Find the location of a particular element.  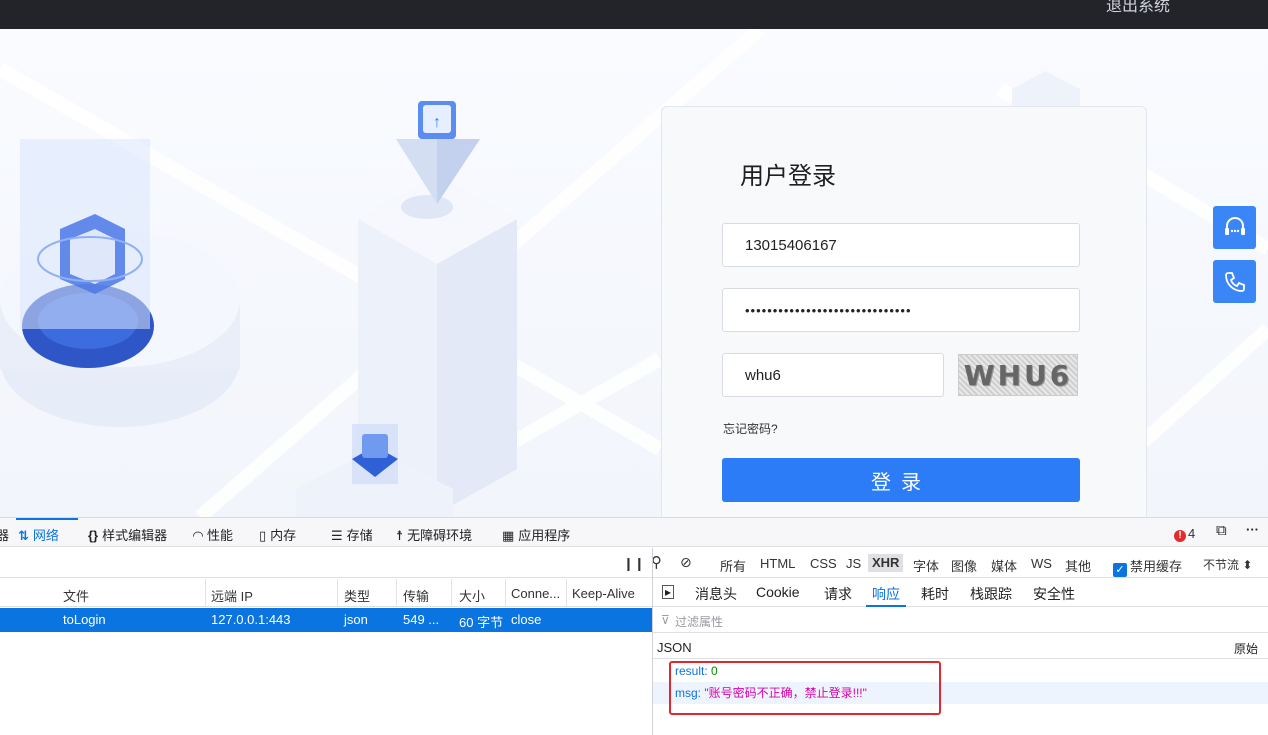

throttle-select: 不节流 ⬍ is located at coordinates (1227, 564).